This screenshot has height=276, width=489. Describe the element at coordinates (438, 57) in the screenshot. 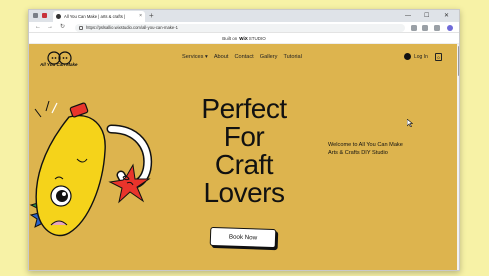

I see `cart-button: 0` at that location.